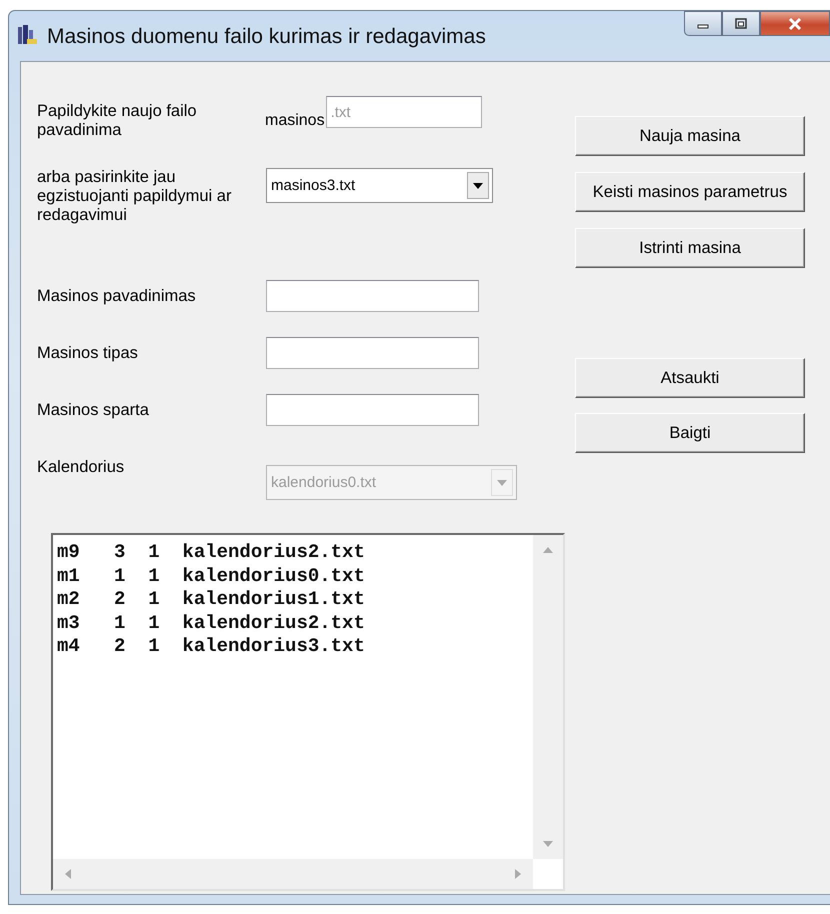 The width and height of the screenshot is (830, 914). I want to click on list-line: m9 3 1 kalendorius2.txt, so click(211, 552).